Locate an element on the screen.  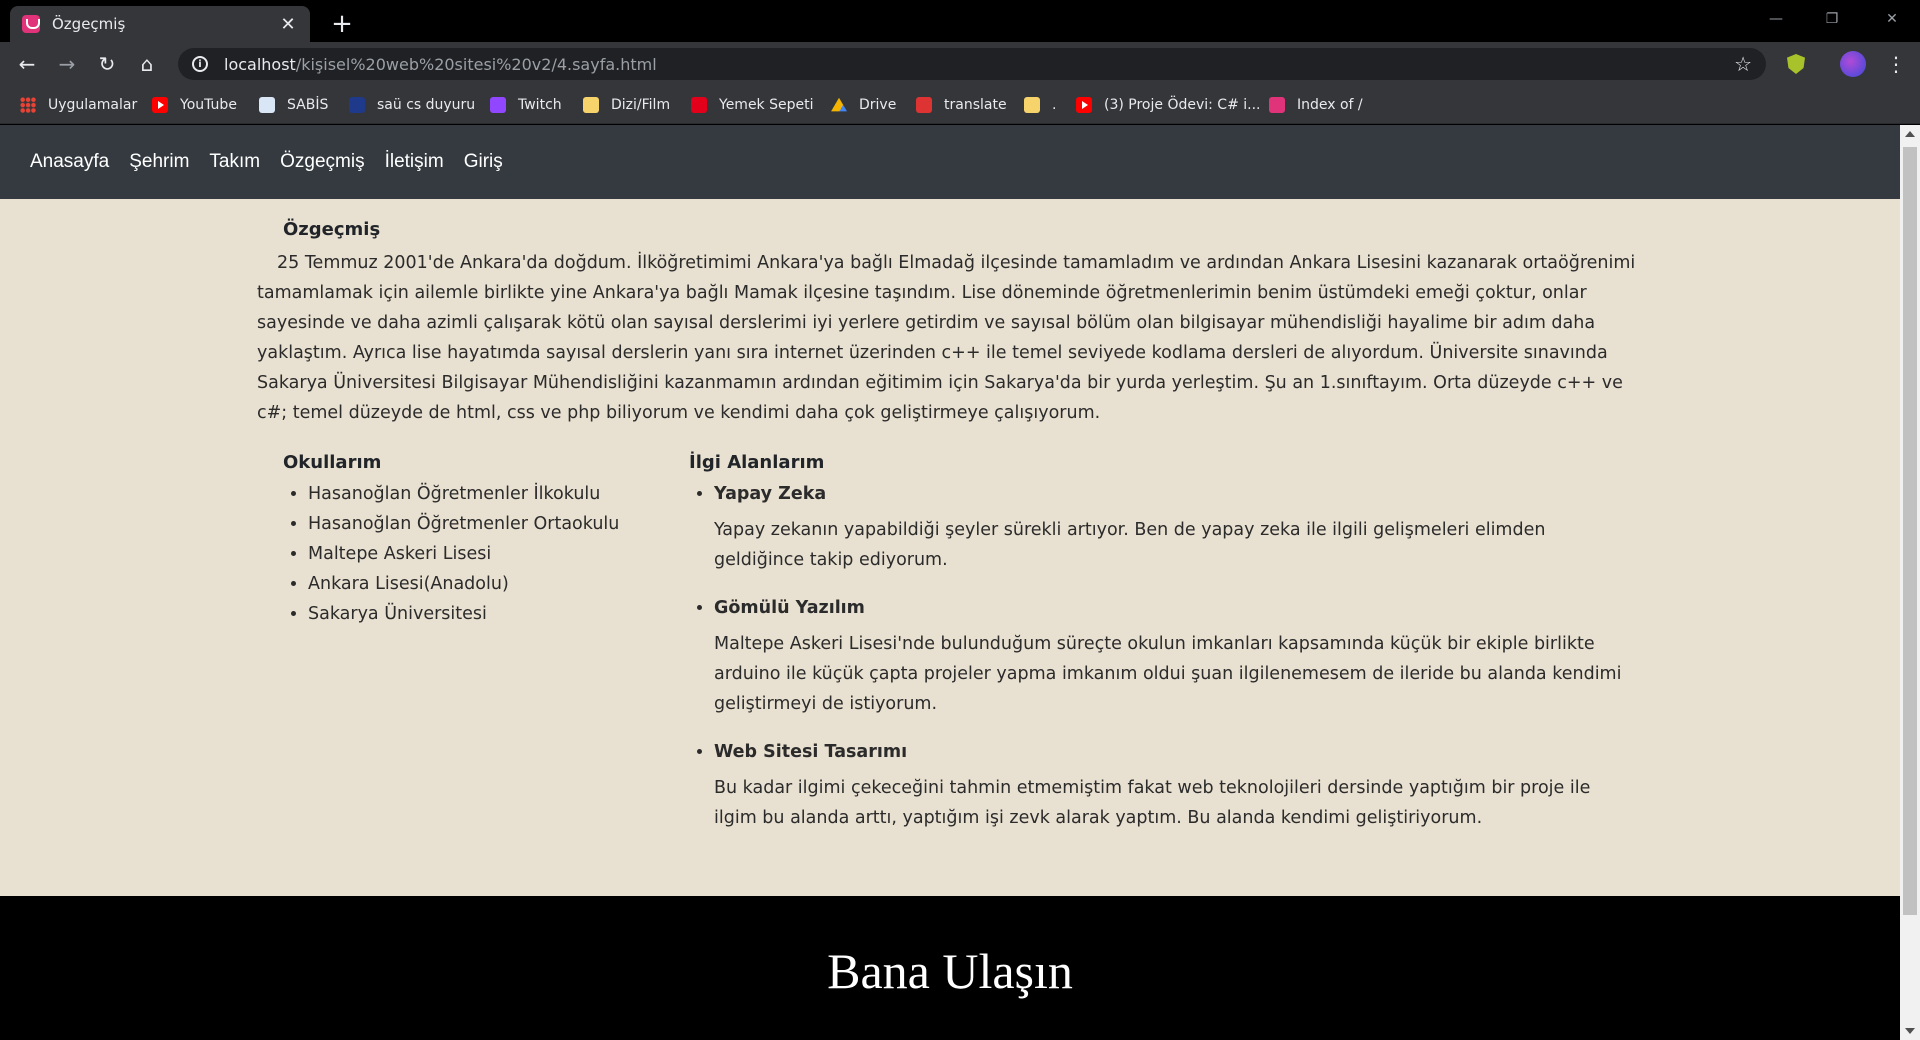
tab-title: Özgeçmiş is located at coordinates (89, 24).